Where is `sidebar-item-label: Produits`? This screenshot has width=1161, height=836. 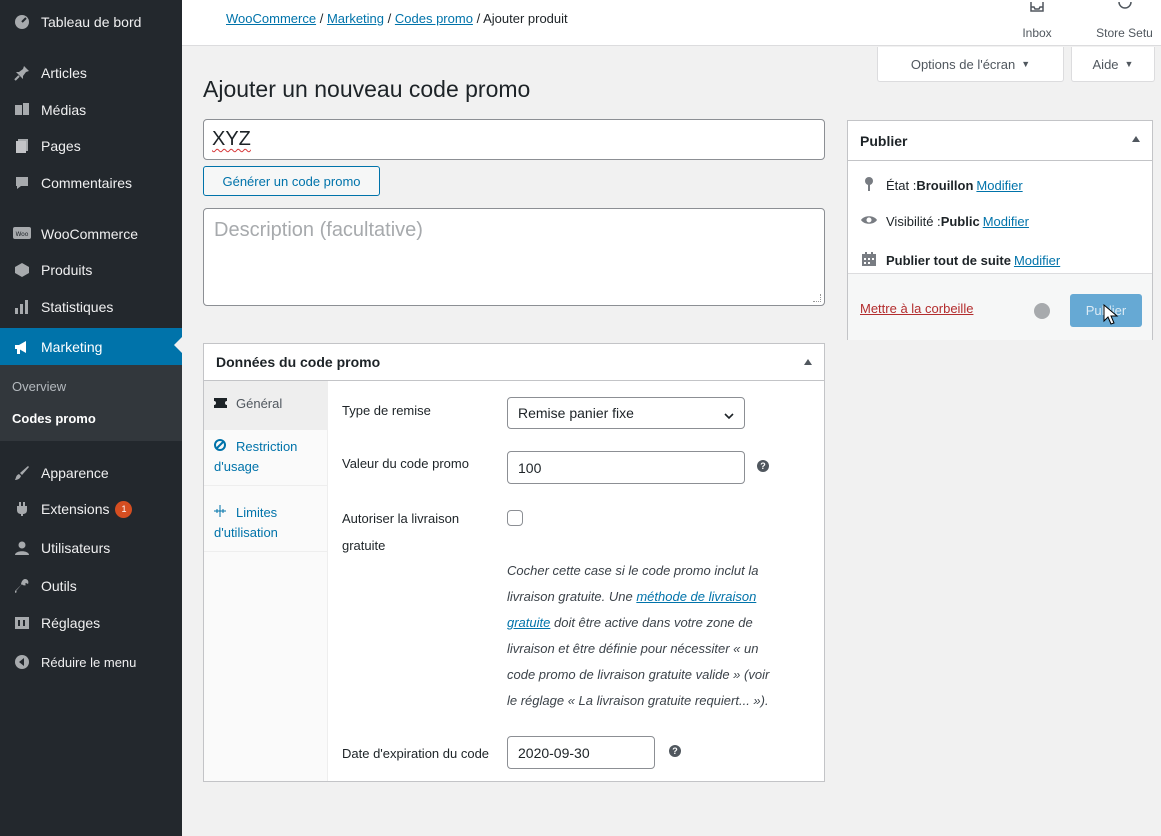
sidebar-item-label: Produits is located at coordinates (67, 270).